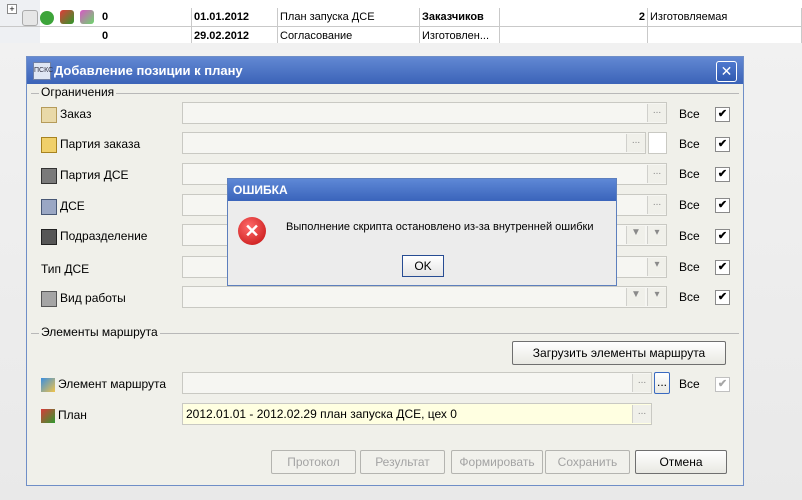 The image size is (802, 500). Describe the element at coordinates (402, 462) in the screenshot. I see `result-button: Результат` at that location.